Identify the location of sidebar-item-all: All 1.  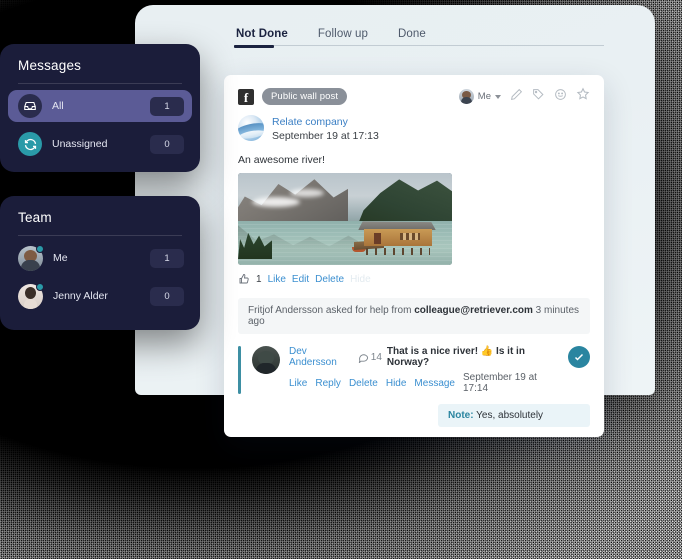
(100, 106).